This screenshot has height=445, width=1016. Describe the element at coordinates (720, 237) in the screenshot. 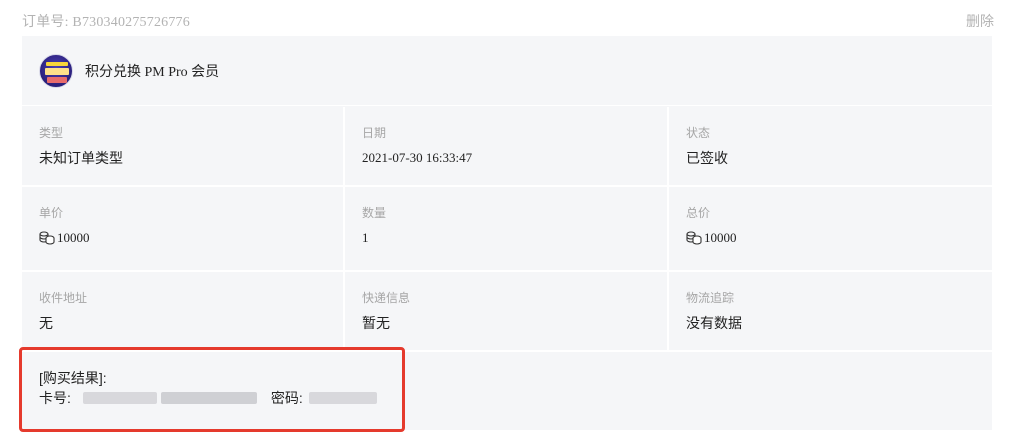

I see `total-amount: 10000` at that location.